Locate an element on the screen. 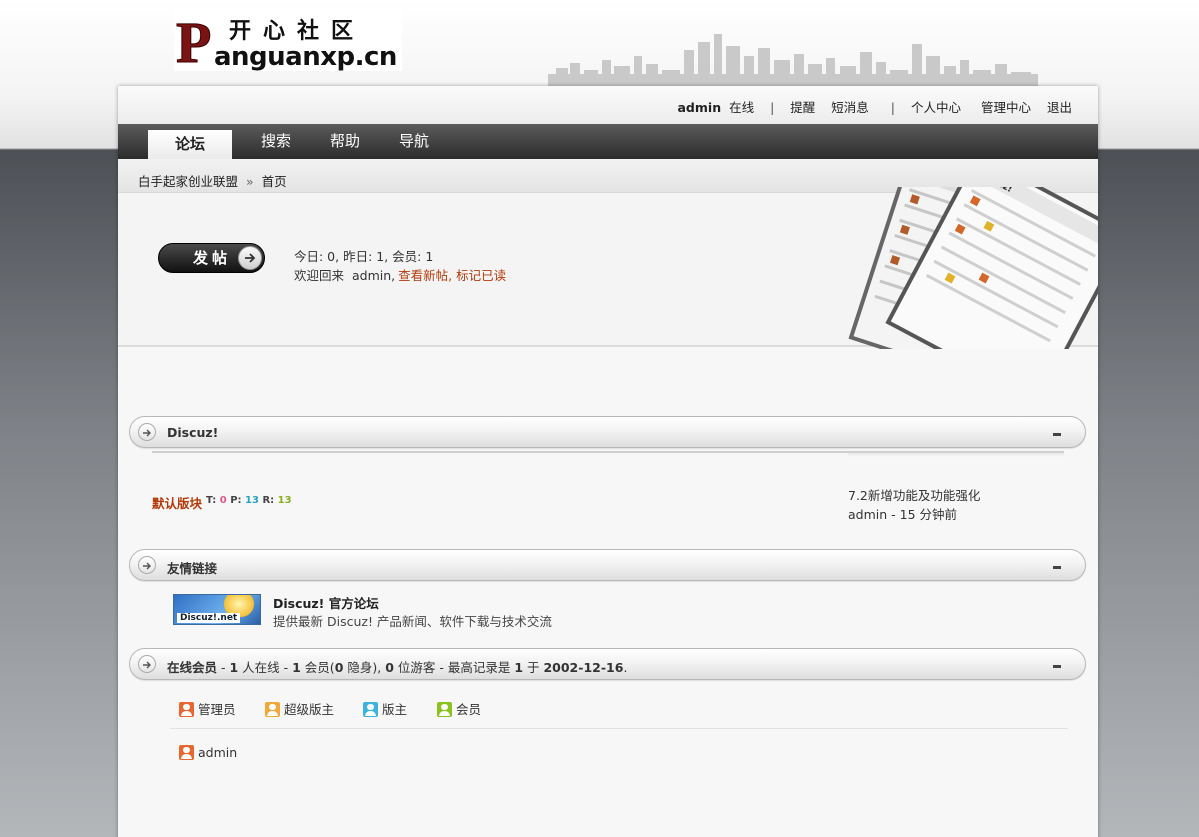 This screenshot has height=837, width=1199. legend-label: 会员 is located at coordinates (469, 709).